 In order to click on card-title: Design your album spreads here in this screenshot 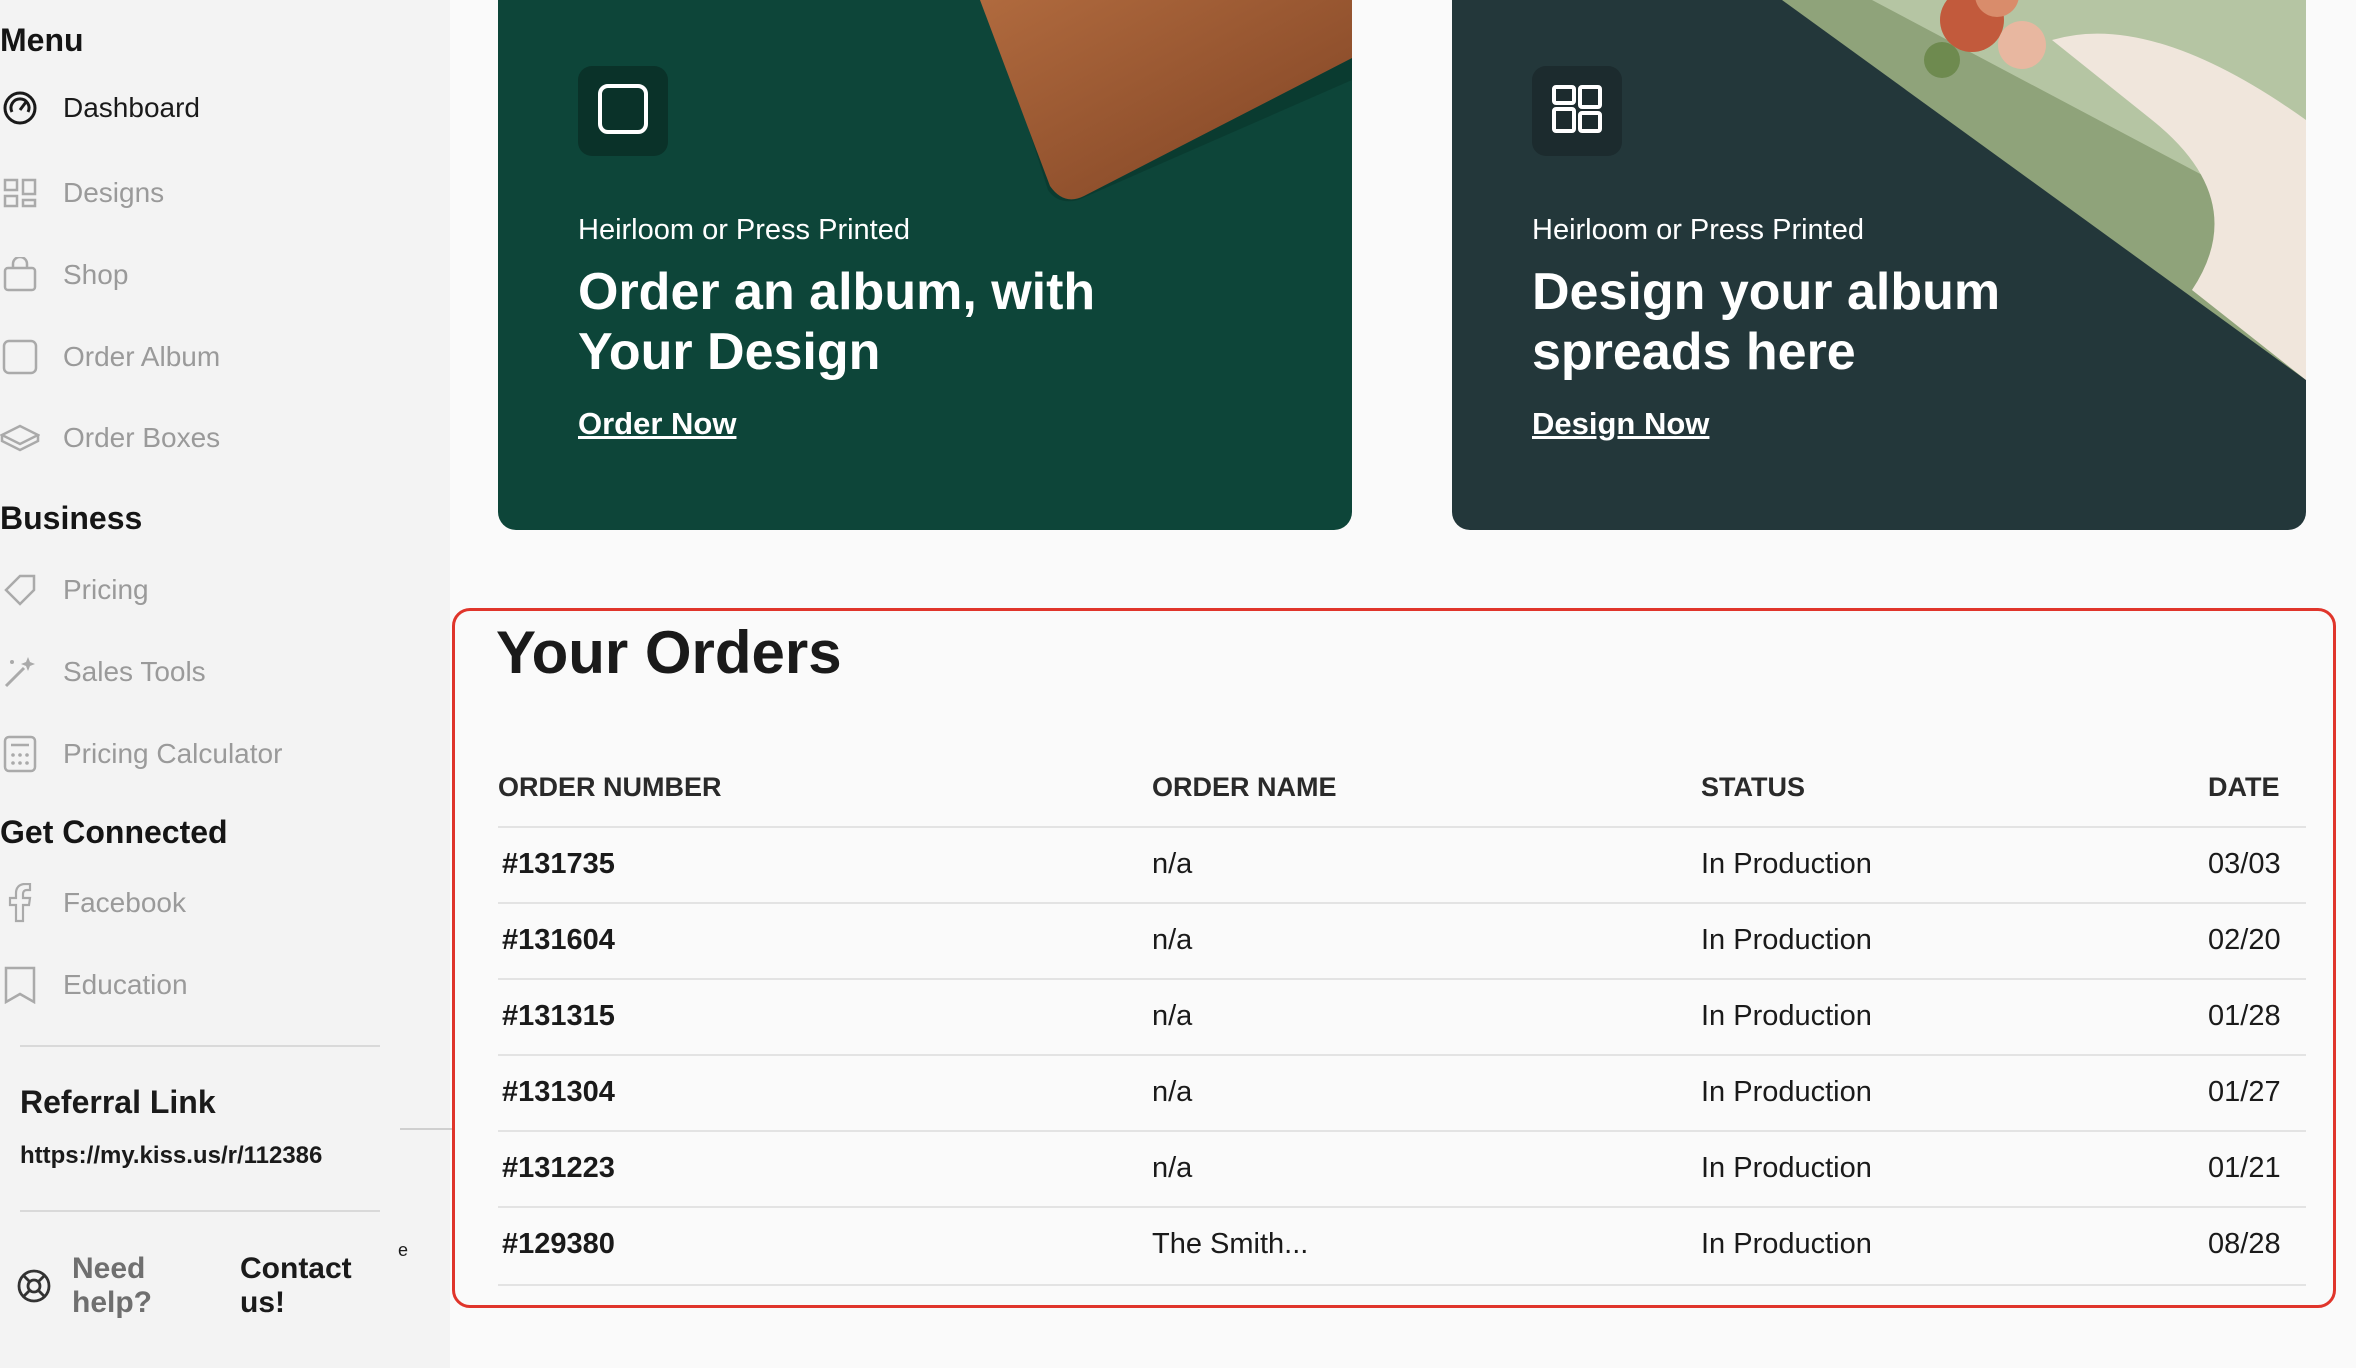, I will do `click(1766, 322)`.